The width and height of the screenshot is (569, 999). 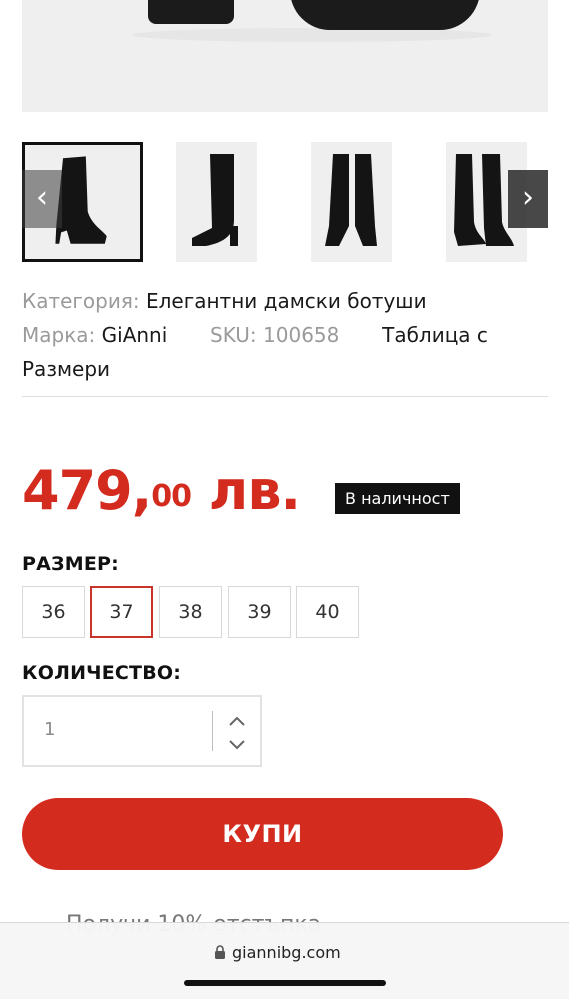 What do you see at coordinates (528, 199) in the screenshot?
I see `gallery-next-arrow: ›` at bounding box center [528, 199].